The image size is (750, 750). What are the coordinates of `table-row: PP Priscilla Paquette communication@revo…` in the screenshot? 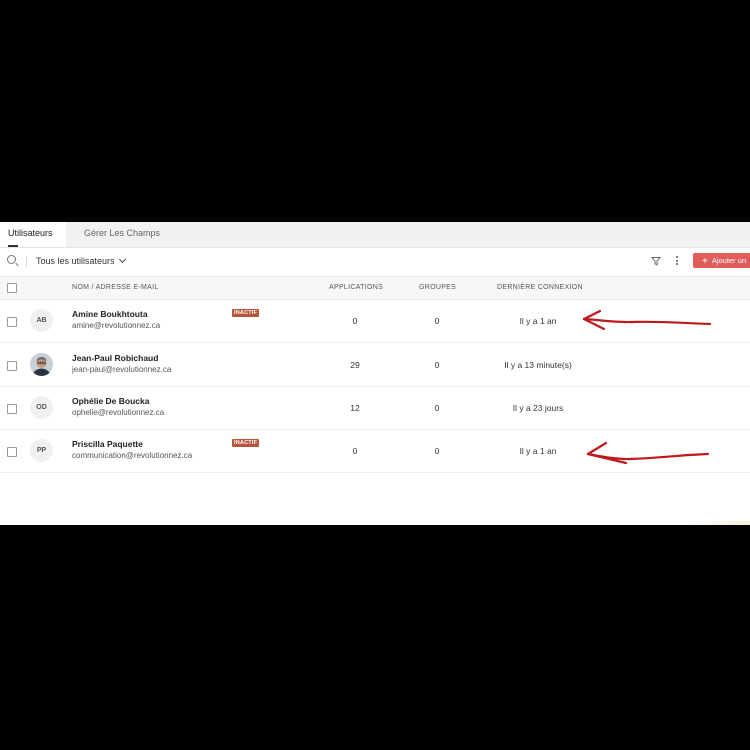 It's located at (375, 451).